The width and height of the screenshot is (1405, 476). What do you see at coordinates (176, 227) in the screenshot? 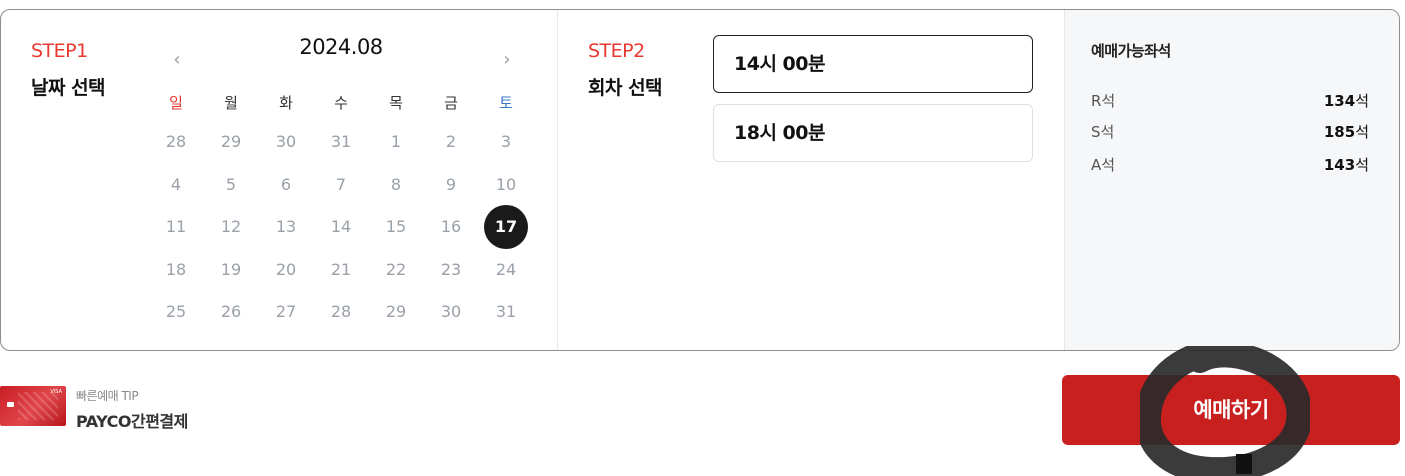
I see `calendar-day: 11` at bounding box center [176, 227].